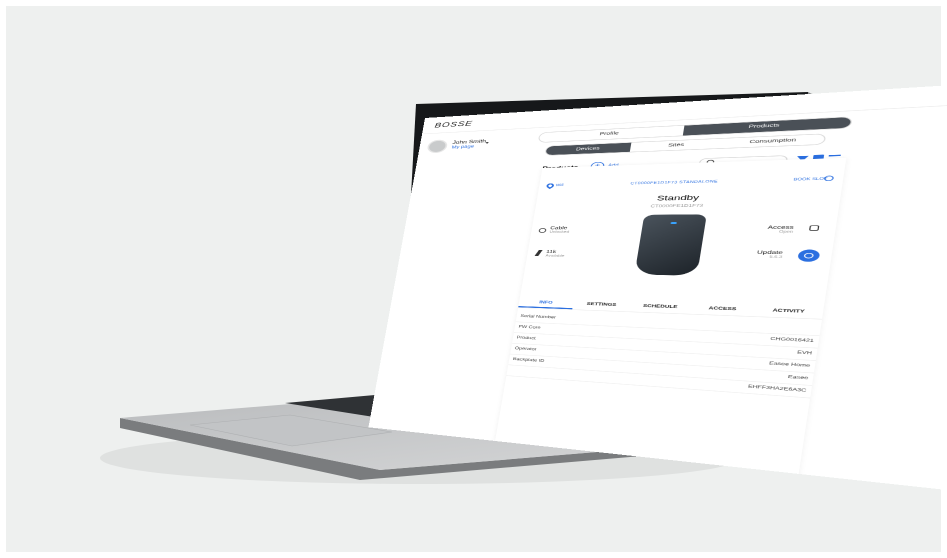 The width and height of the screenshot is (947, 558). Describe the element at coordinates (588, 149) in the screenshot. I see `tab-devices: Devices` at that location.